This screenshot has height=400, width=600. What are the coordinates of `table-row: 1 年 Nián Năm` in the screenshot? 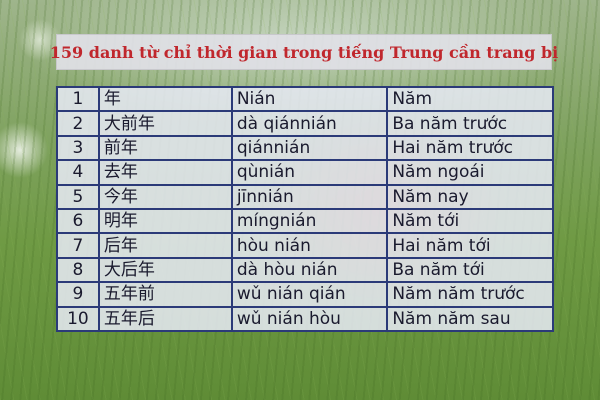 It's located at (305, 99).